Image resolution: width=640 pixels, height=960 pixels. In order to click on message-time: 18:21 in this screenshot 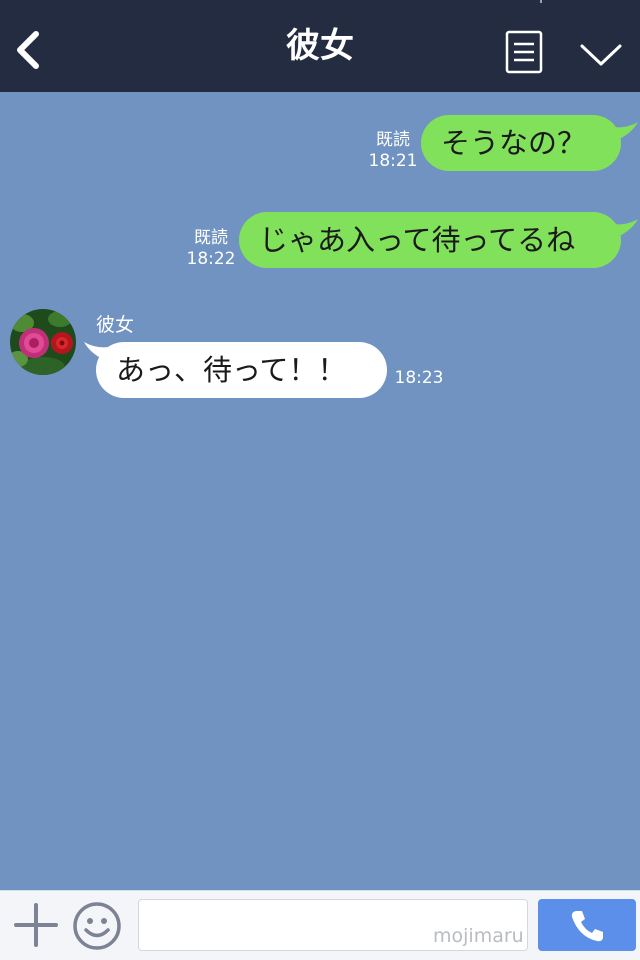, I will do `click(393, 161)`.